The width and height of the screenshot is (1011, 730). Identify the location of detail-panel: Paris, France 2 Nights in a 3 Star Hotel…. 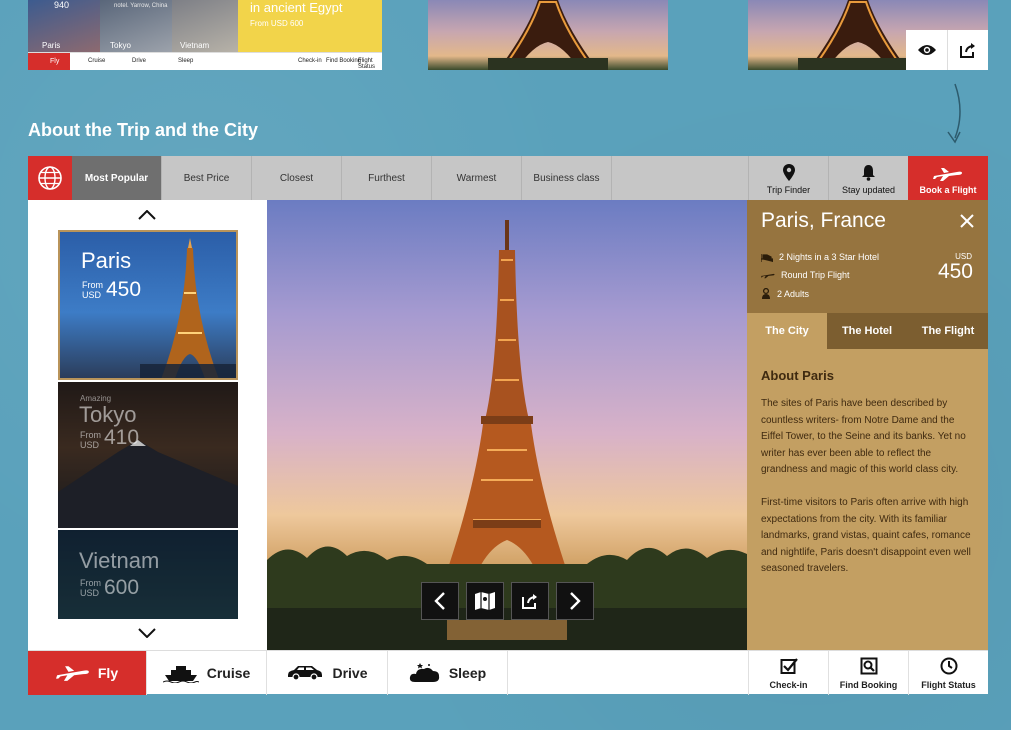
(867, 425).